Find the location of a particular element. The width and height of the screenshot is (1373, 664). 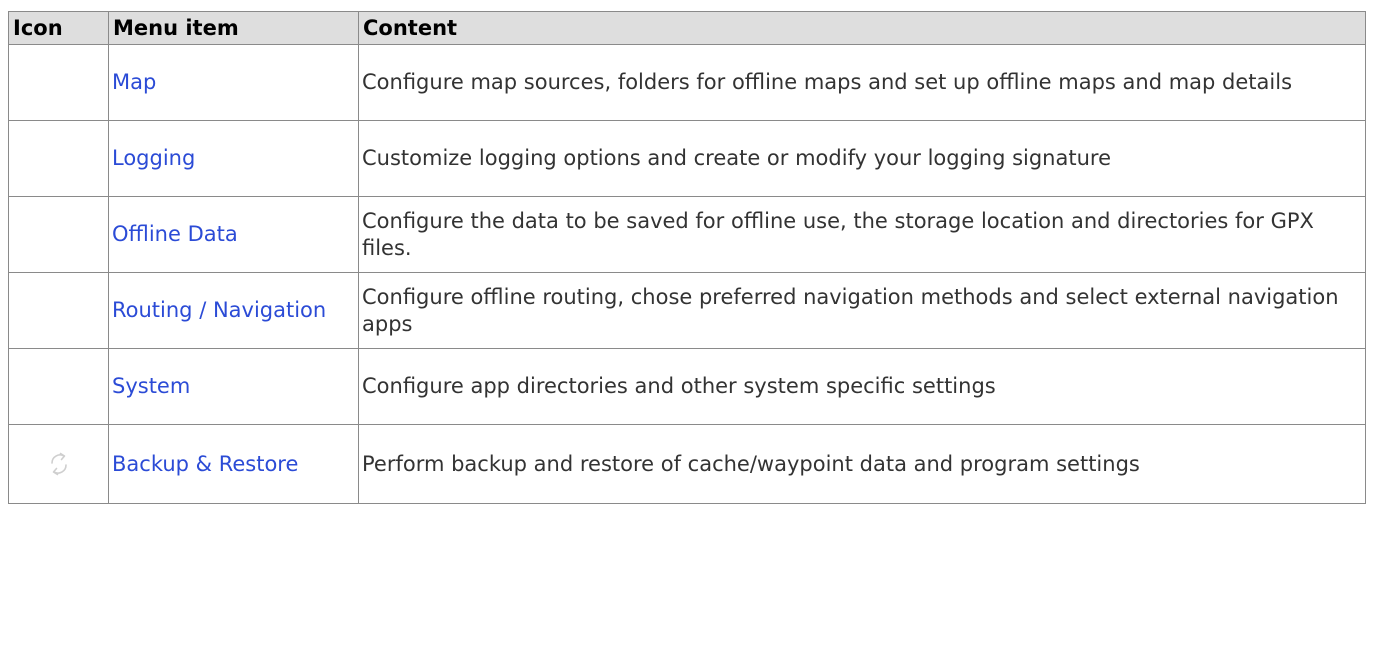

menu-item-cell: Offline Data is located at coordinates (233, 234).